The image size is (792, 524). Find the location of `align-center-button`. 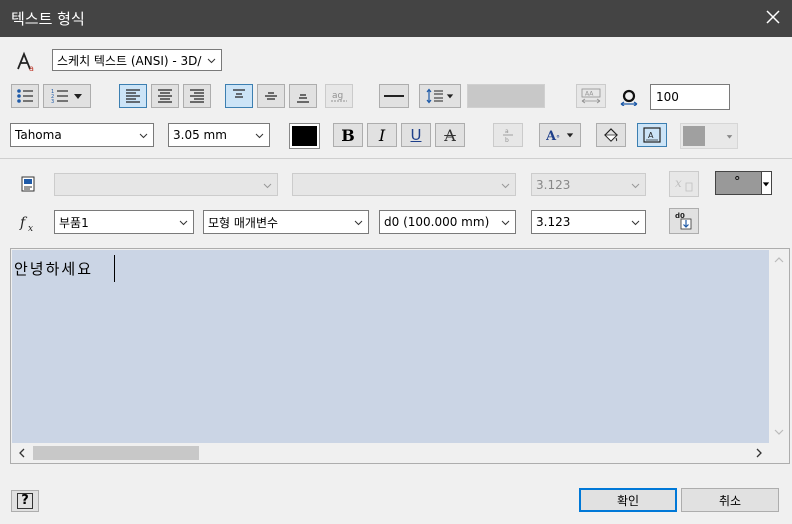

align-center-button is located at coordinates (165, 96).